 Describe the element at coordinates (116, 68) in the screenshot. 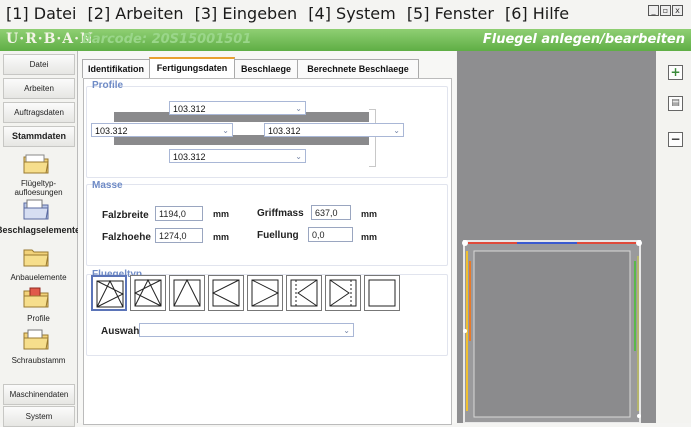

I see `tab-identifikation: Identifikation` at that location.